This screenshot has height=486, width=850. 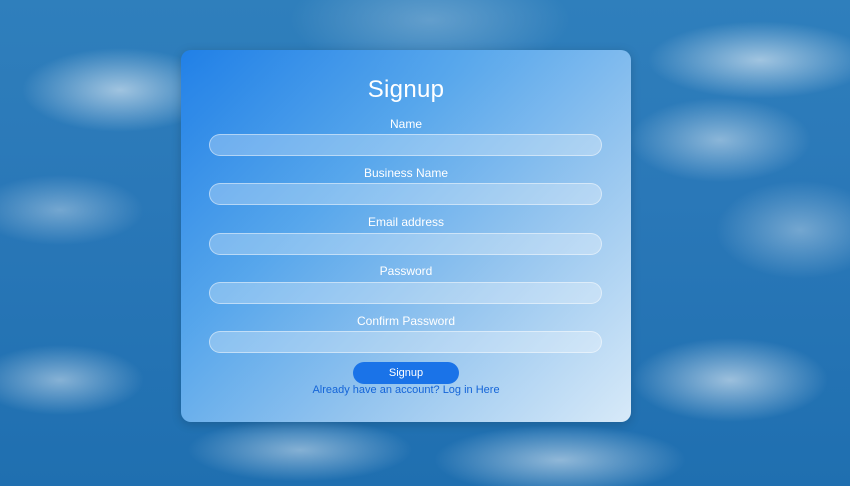 I want to click on password-input, so click(x=405, y=293).